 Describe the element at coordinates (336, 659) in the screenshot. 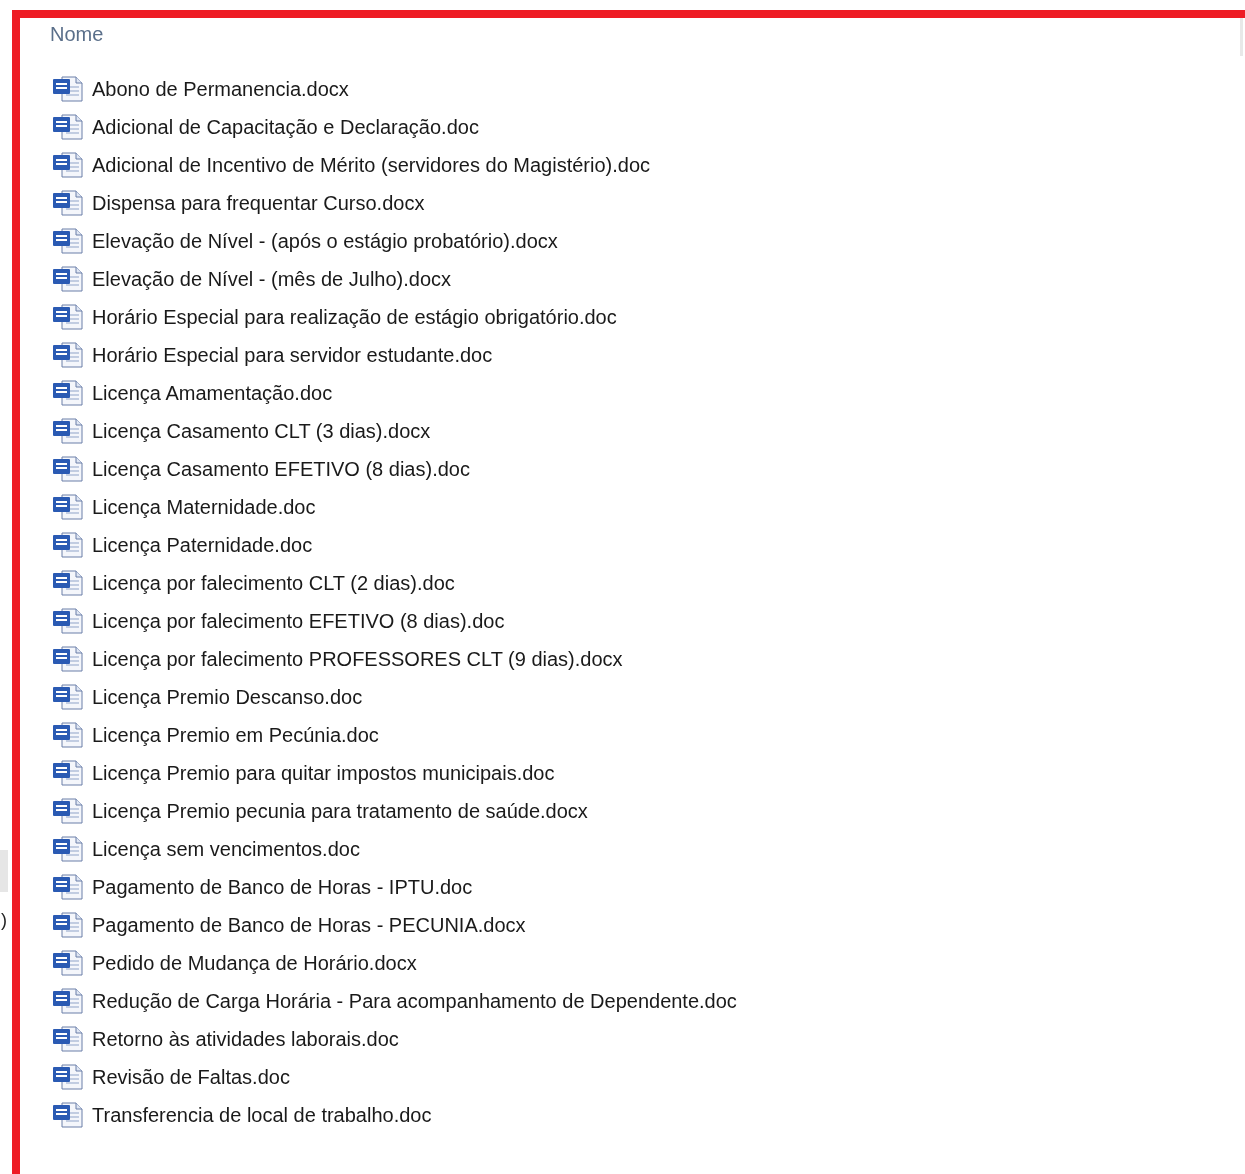

I see `file-item: Licença por falecimento PROFESSORES CLT (9 dias).docx` at that location.